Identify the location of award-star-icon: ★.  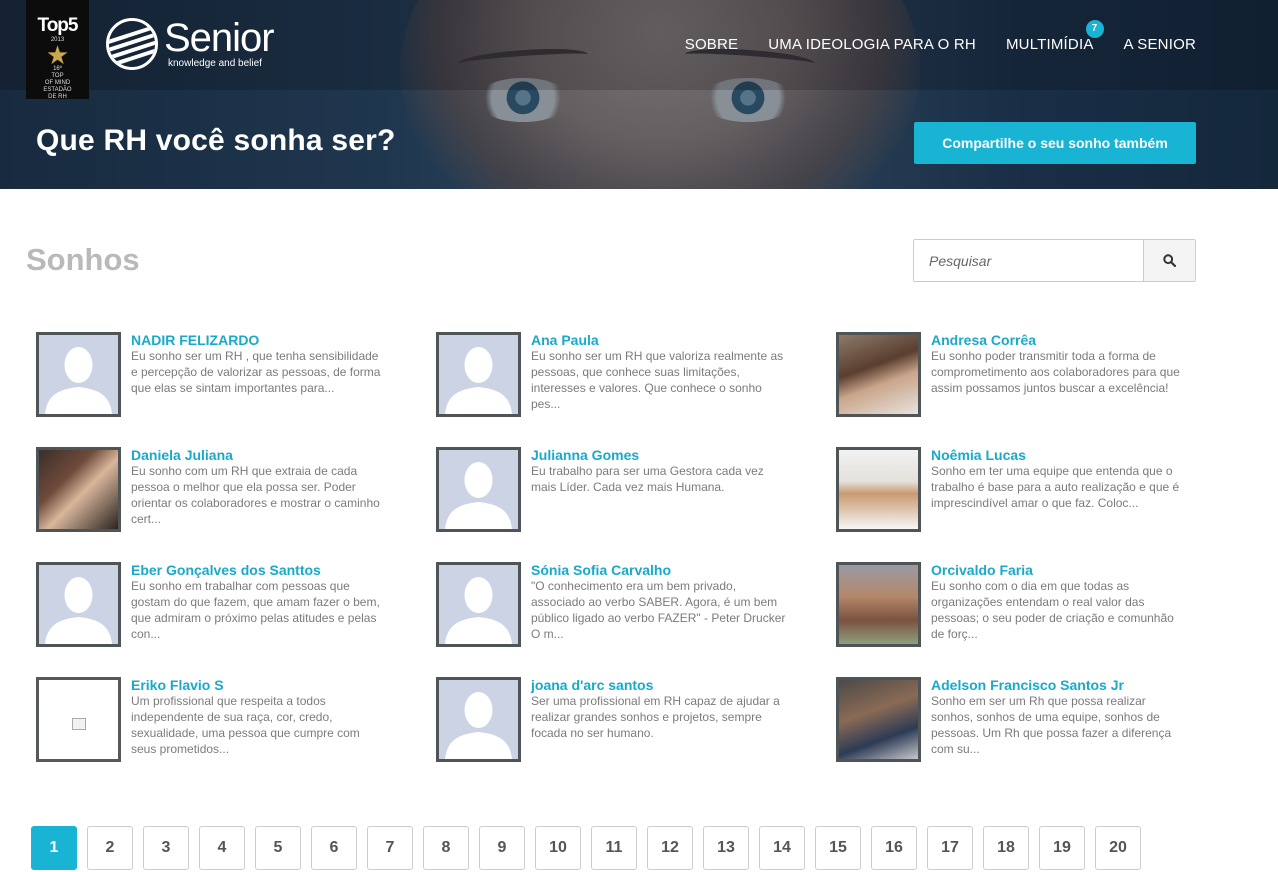
(57, 55).